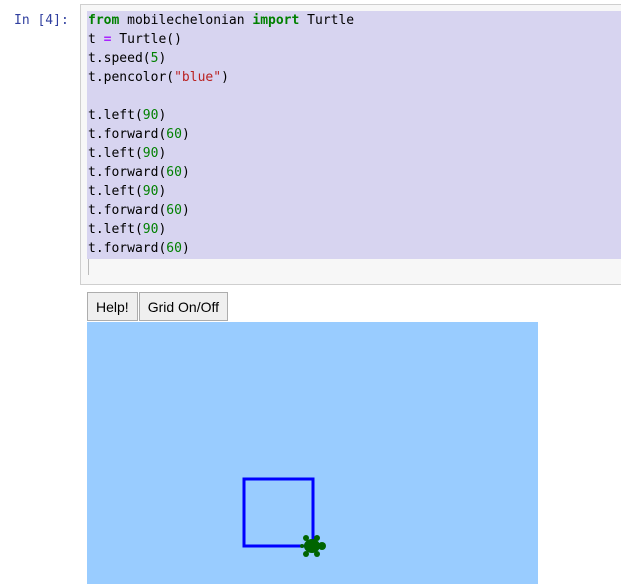 The image size is (621, 584). Describe the element at coordinates (41, 20) in the screenshot. I see `input-prompt: In [4]:` at that location.